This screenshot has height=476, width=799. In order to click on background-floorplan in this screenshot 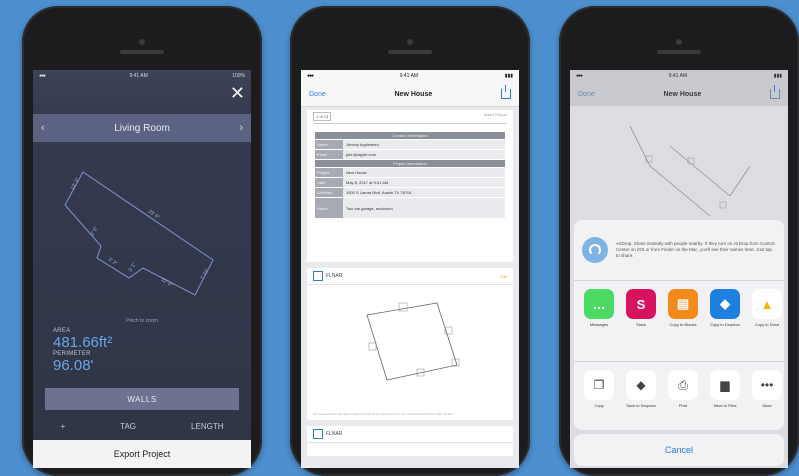, I will do `click(690, 171)`.